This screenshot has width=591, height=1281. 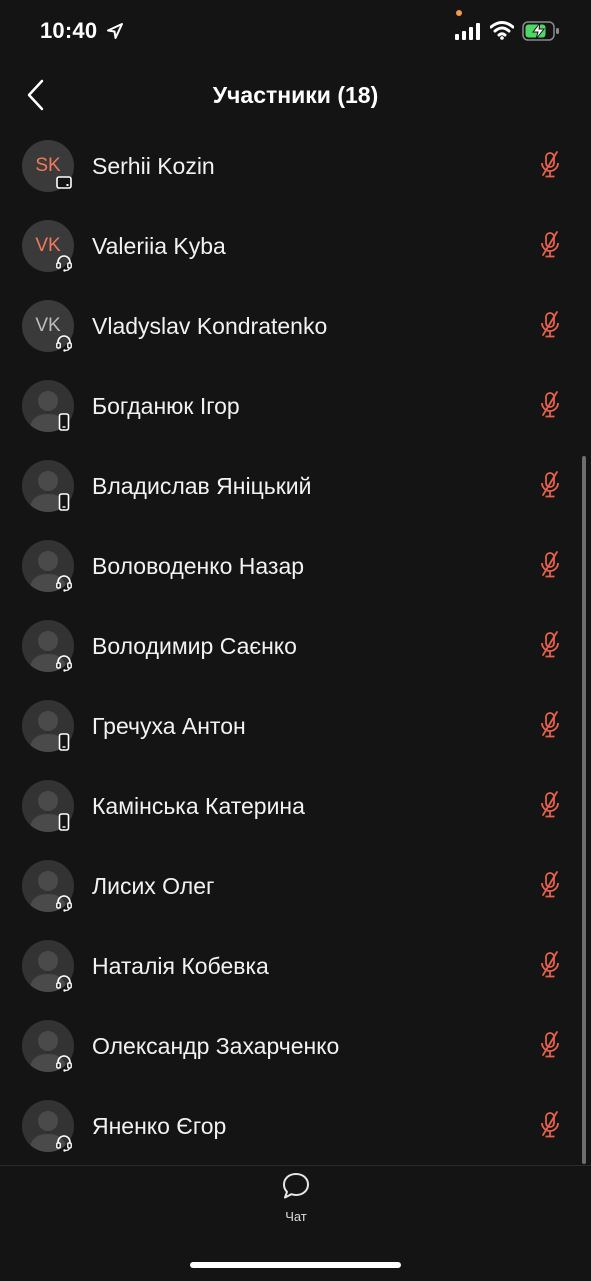 I want to click on wifi-icon, so click(x=502, y=30).